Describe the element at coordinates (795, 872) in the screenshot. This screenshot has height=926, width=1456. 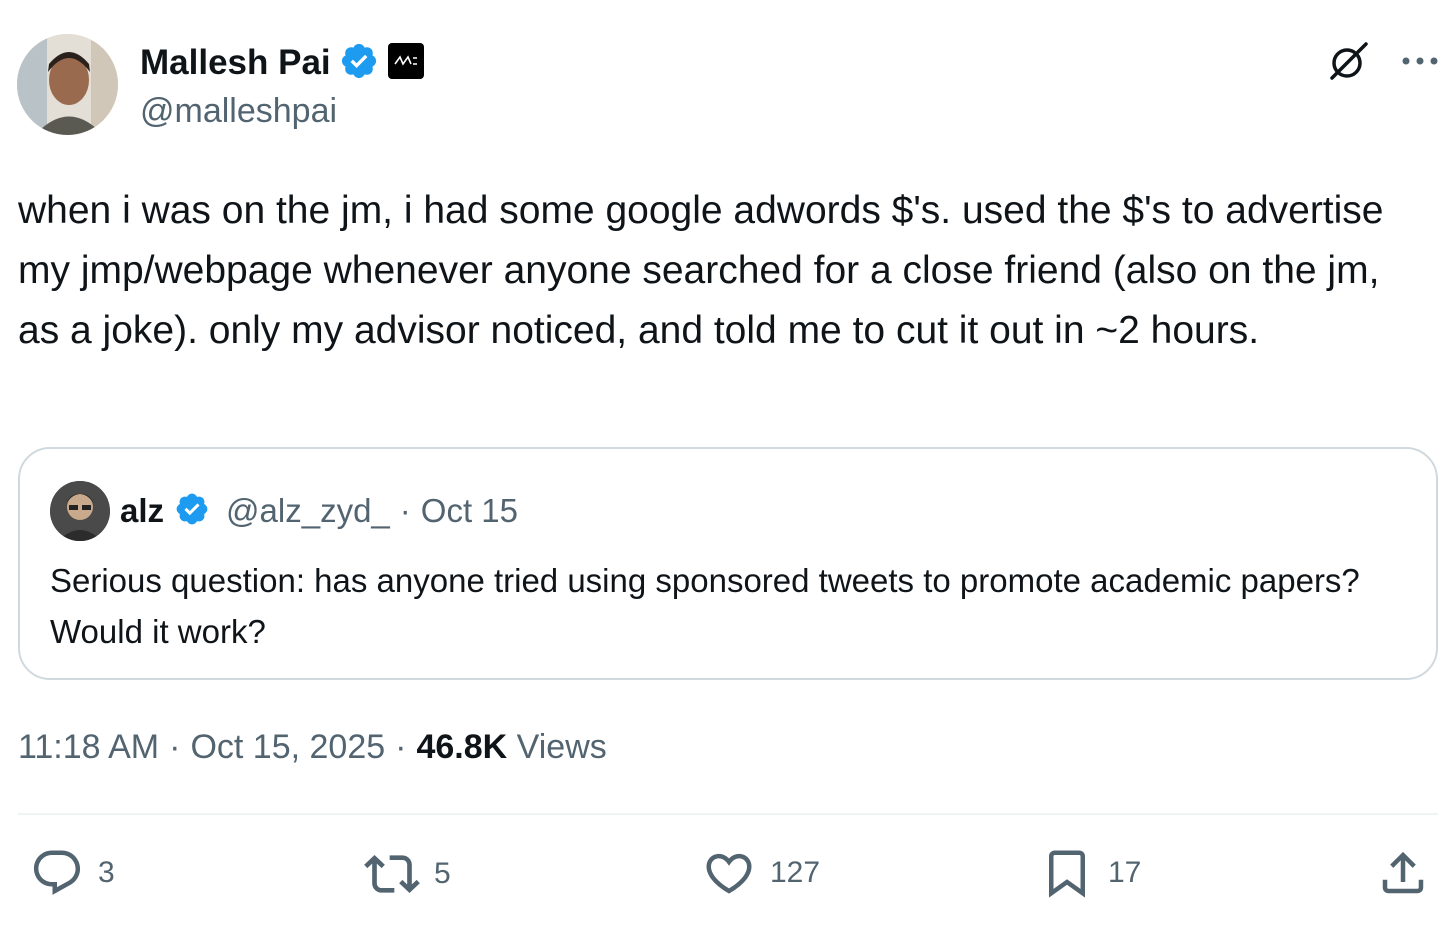
I see `like-count: 127` at that location.